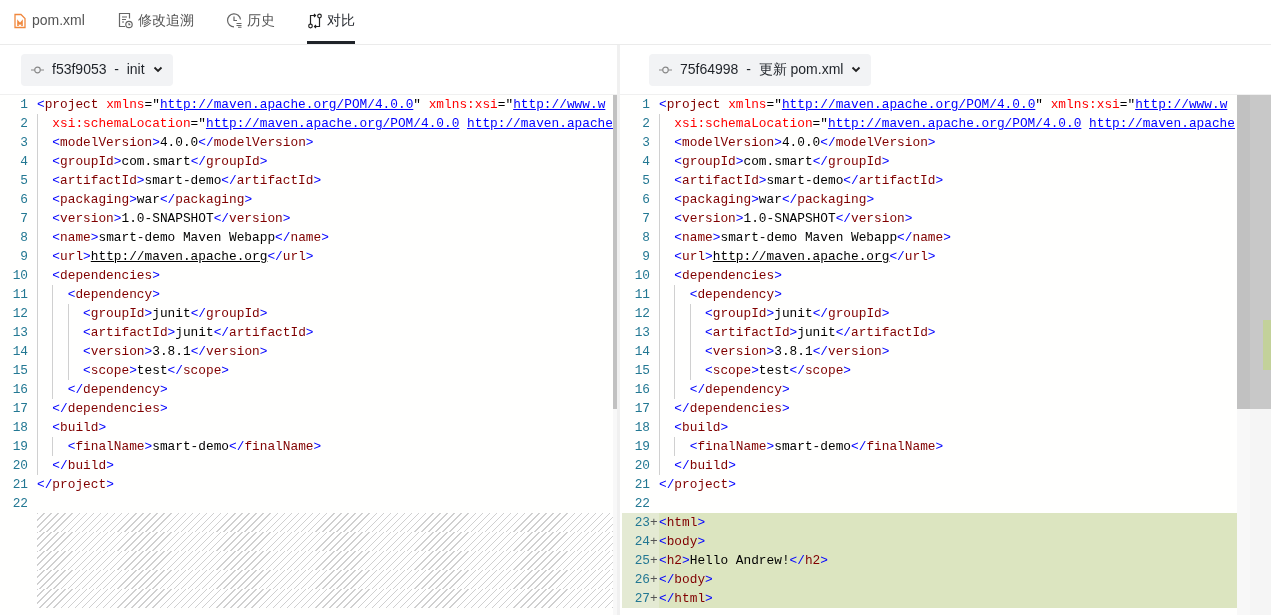  Describe the element at coordinates (805, 256) in the screenshot. I see `code-line: <url>http://maven.apache.org</url>` at that location.